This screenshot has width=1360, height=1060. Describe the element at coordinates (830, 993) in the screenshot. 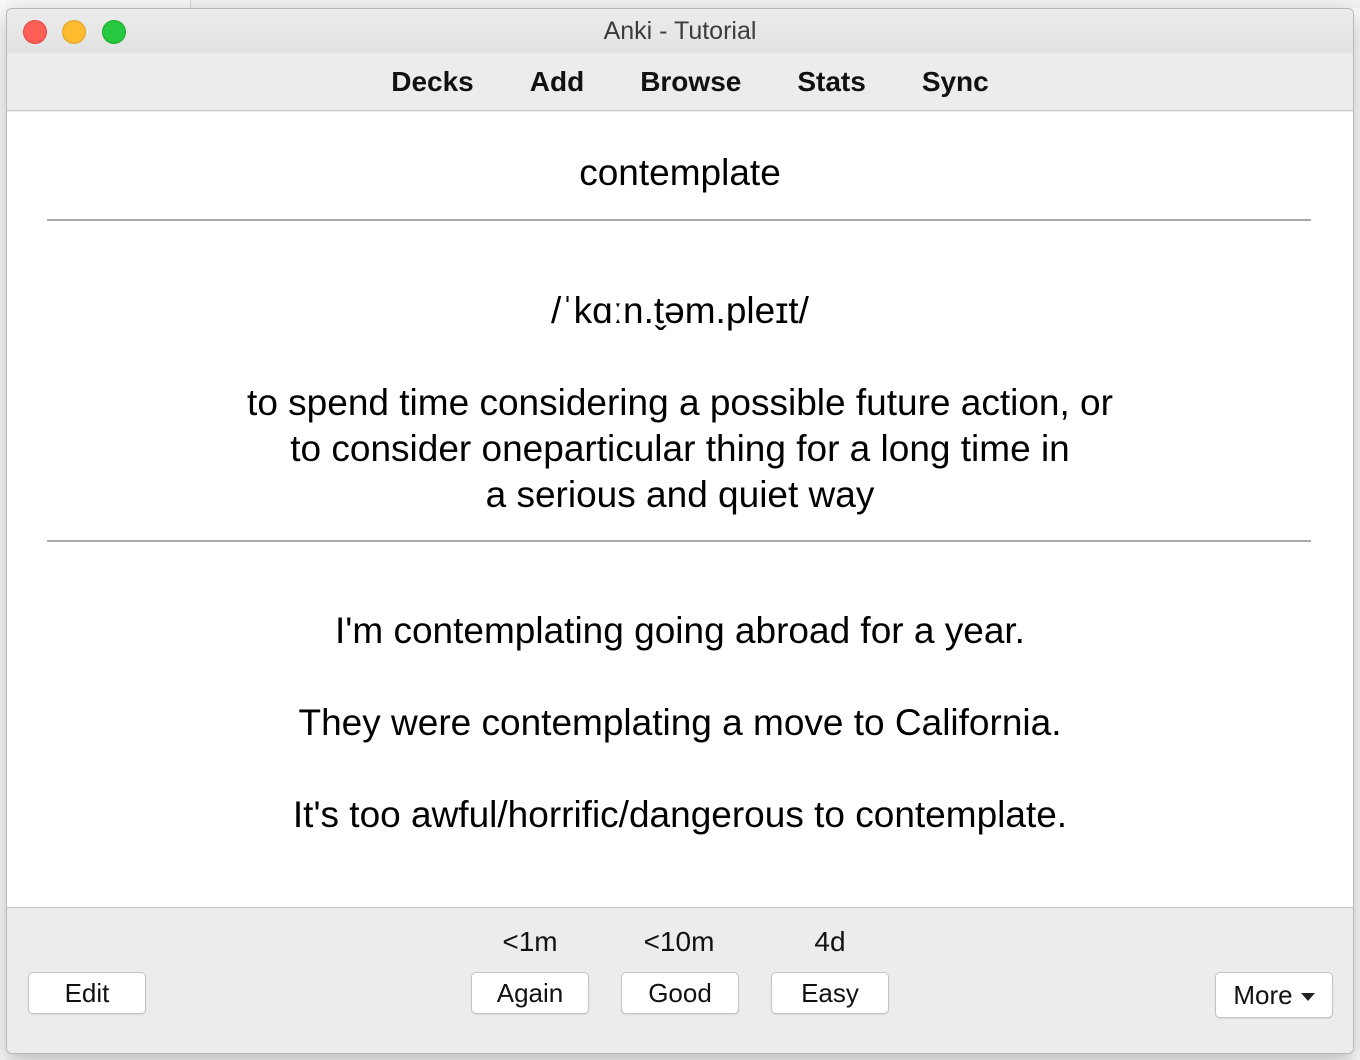

I see `easy-button: Easy` at that location.